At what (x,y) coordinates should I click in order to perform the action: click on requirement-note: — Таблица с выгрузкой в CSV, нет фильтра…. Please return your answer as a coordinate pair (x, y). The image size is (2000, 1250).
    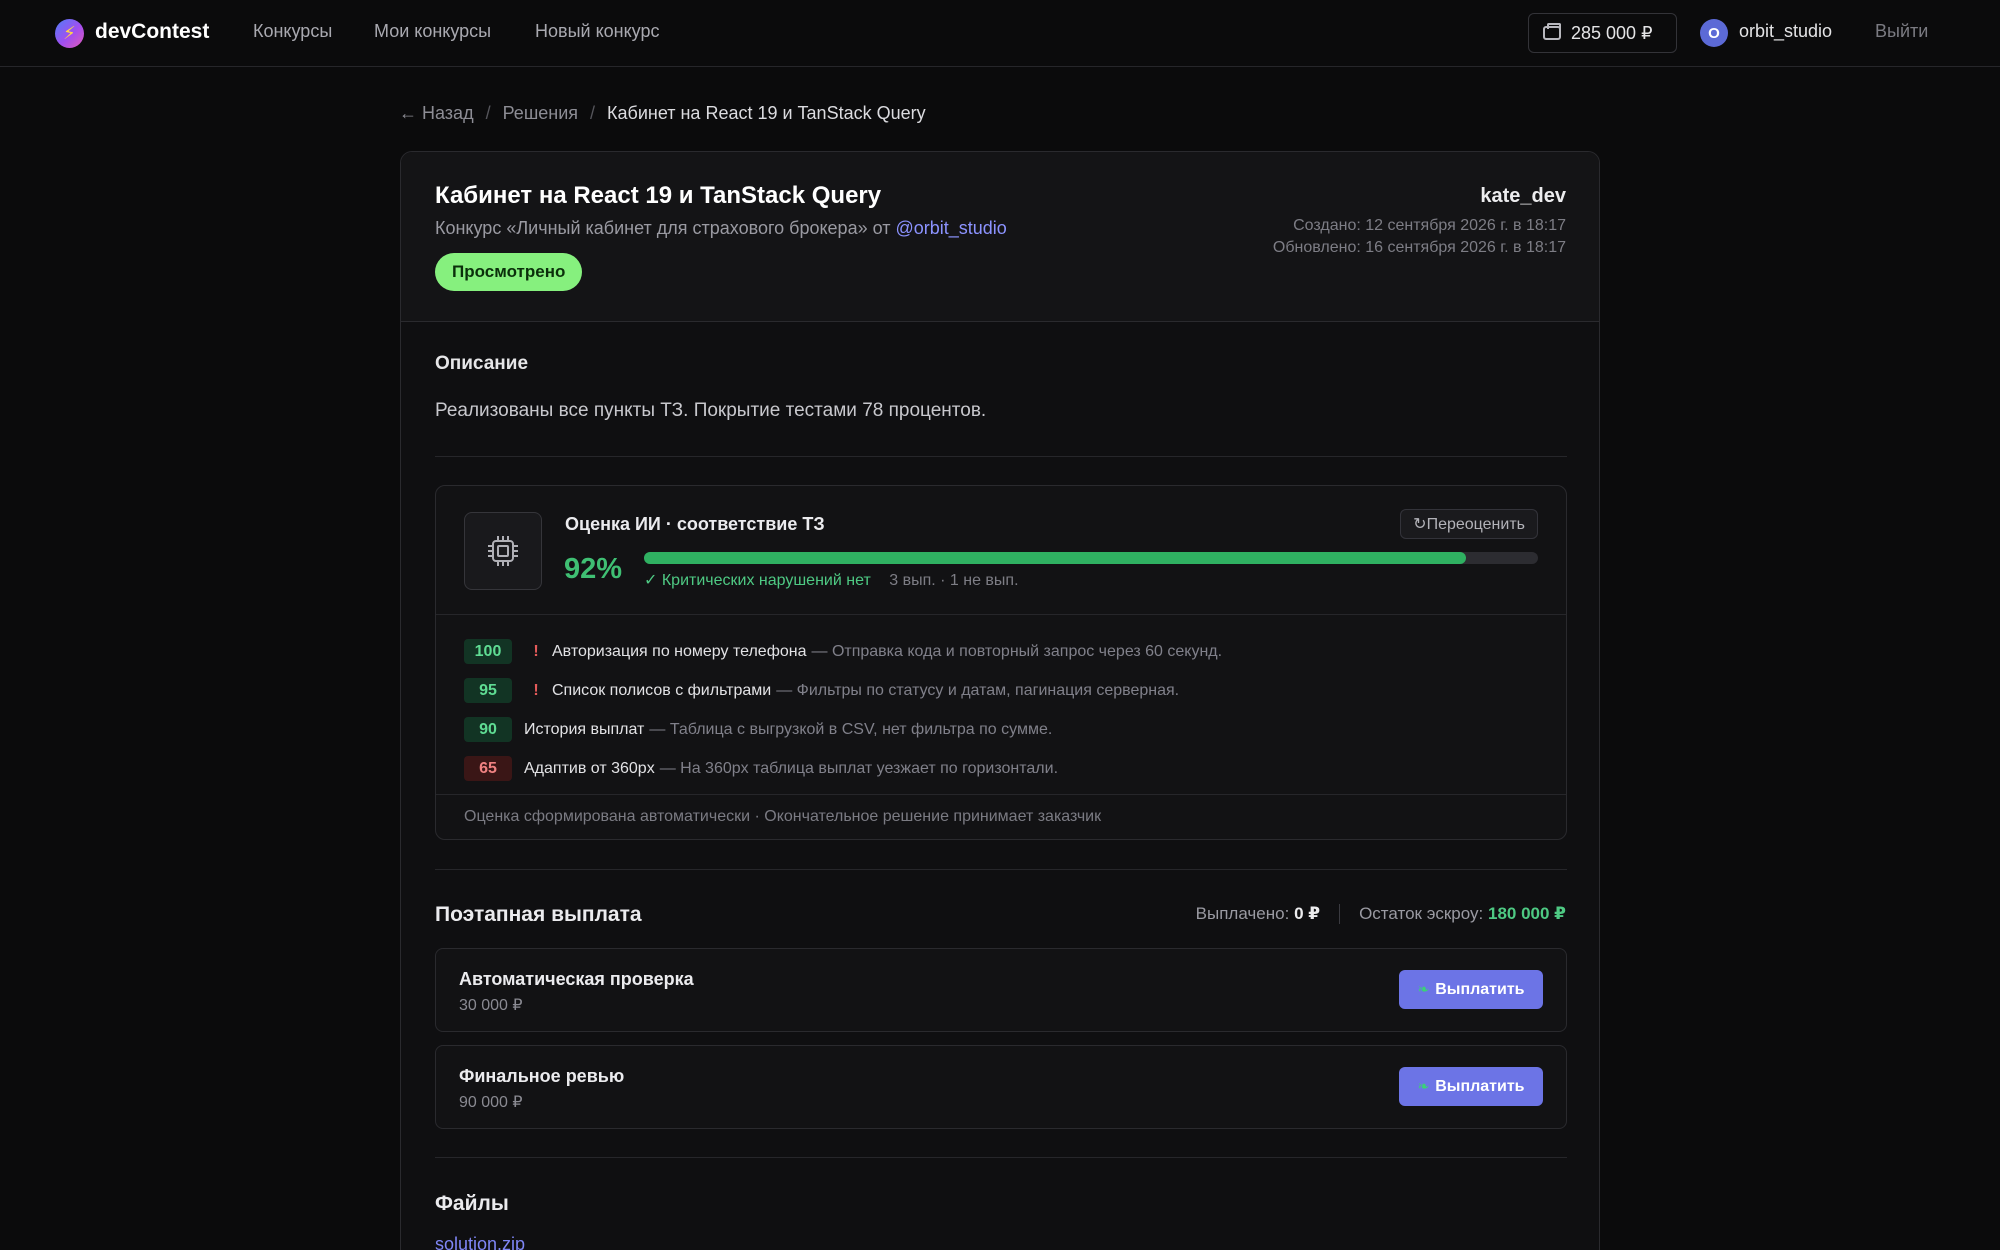
    Looking at the image, I should click on (851, 729).